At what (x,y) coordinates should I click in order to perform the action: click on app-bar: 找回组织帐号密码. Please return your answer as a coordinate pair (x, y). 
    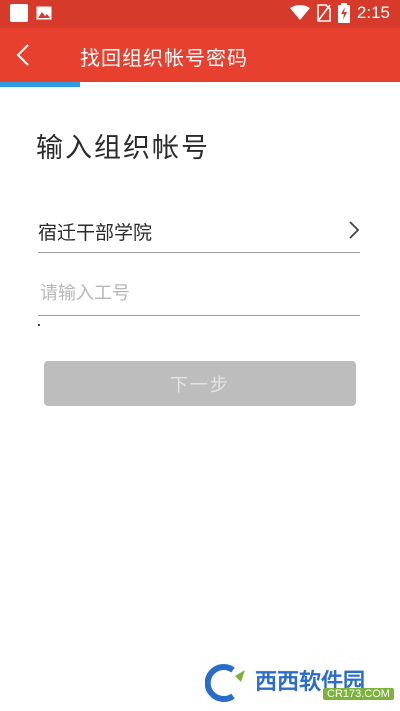
    Looking at the image, I should click on (200, 55).